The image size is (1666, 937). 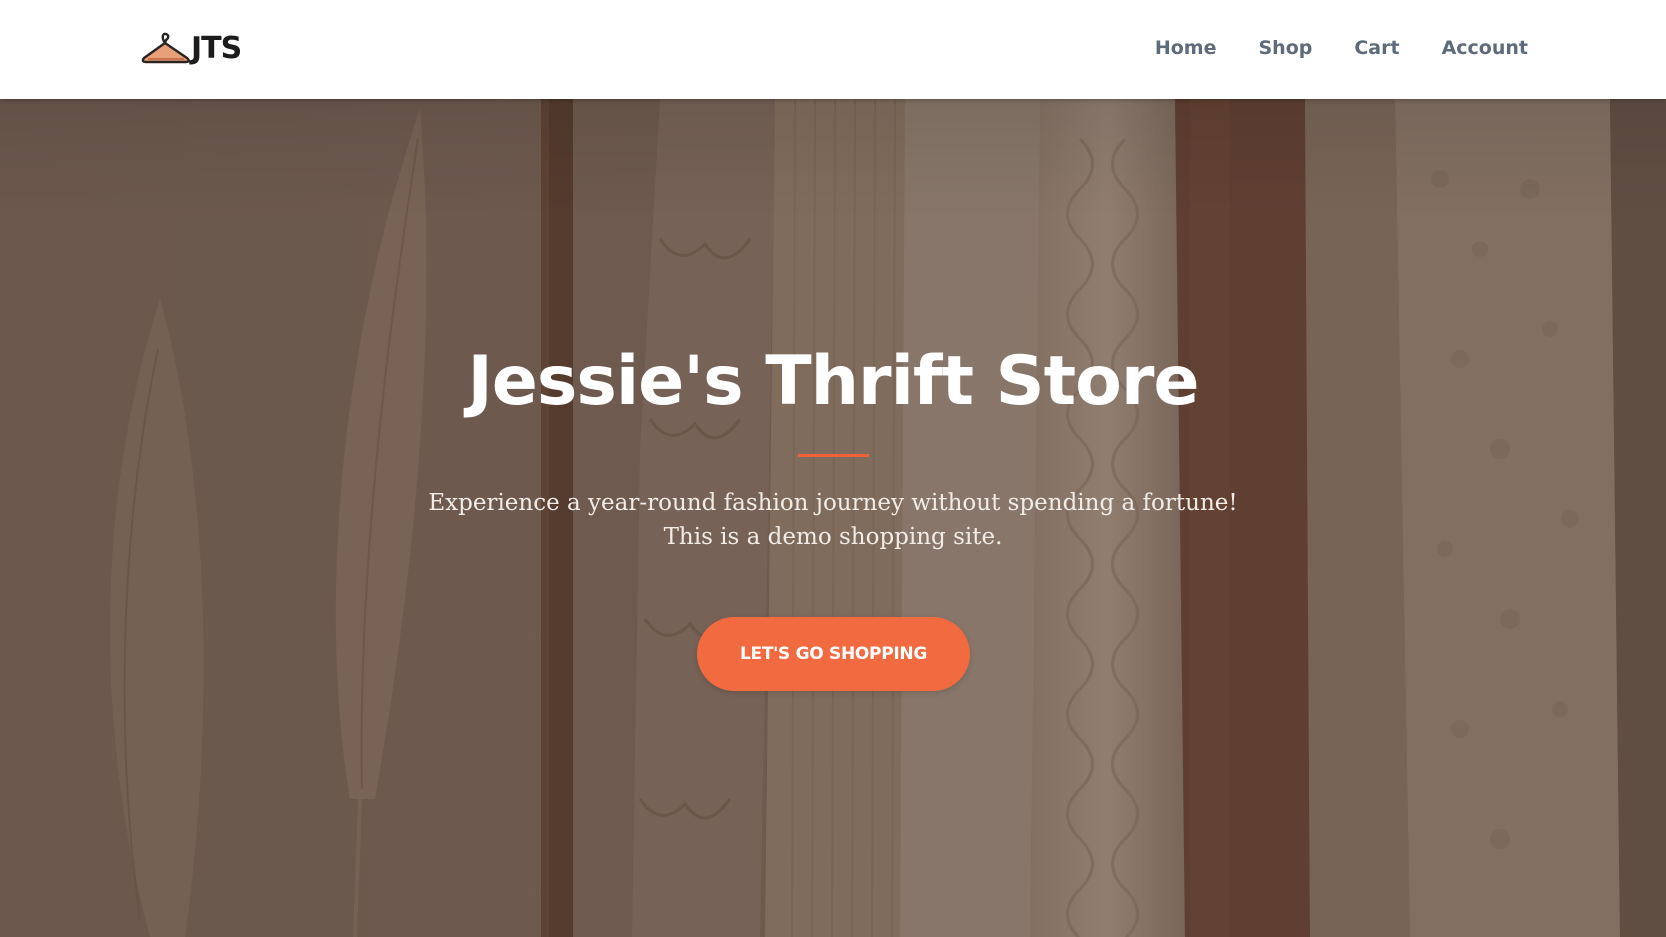 I want to click on home-logo-link: JTS, so click(x=190, y=49).